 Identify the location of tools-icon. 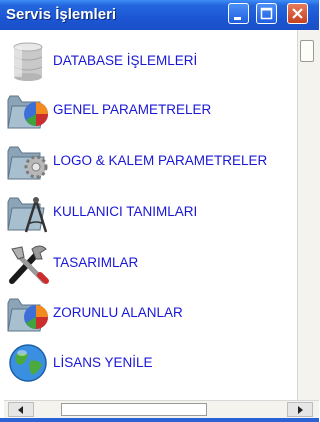
(29, 264).